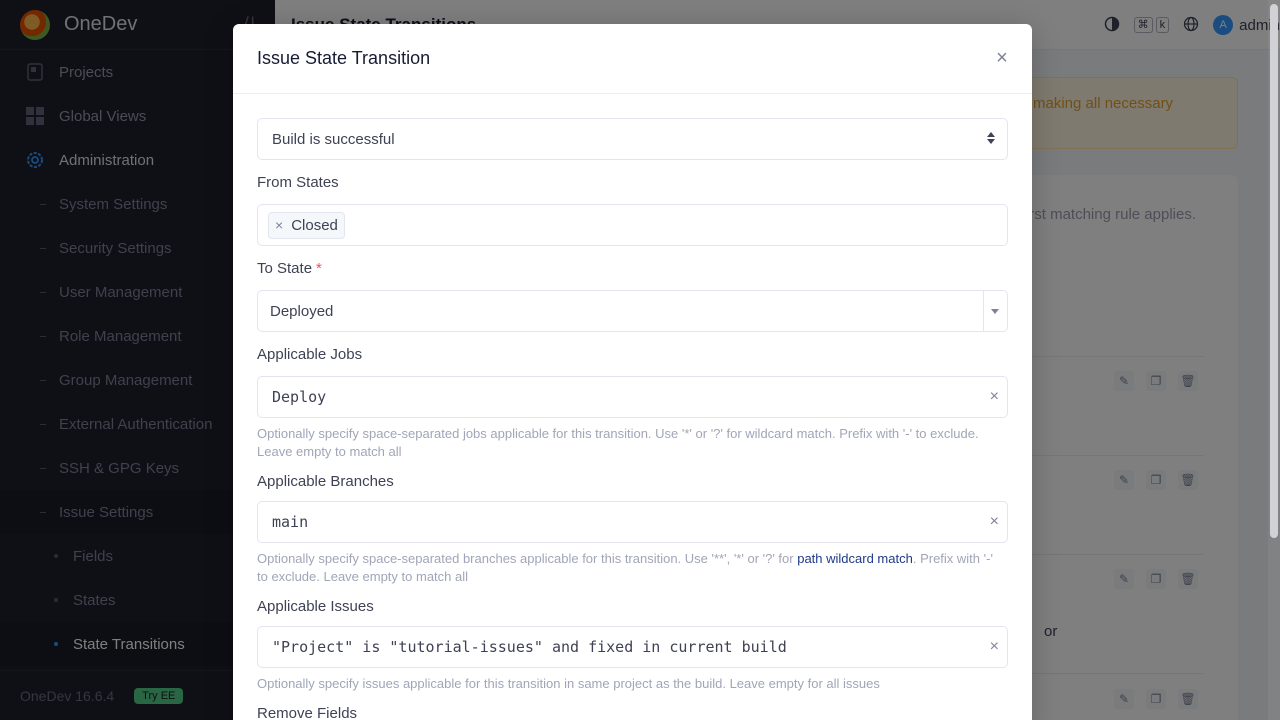 The height and width of the screenshot is (720, 1280). What do you see at coordinates (991, 138) in the screenshot?
I see `select-arrows-icon` at bounding box center [991, 138].